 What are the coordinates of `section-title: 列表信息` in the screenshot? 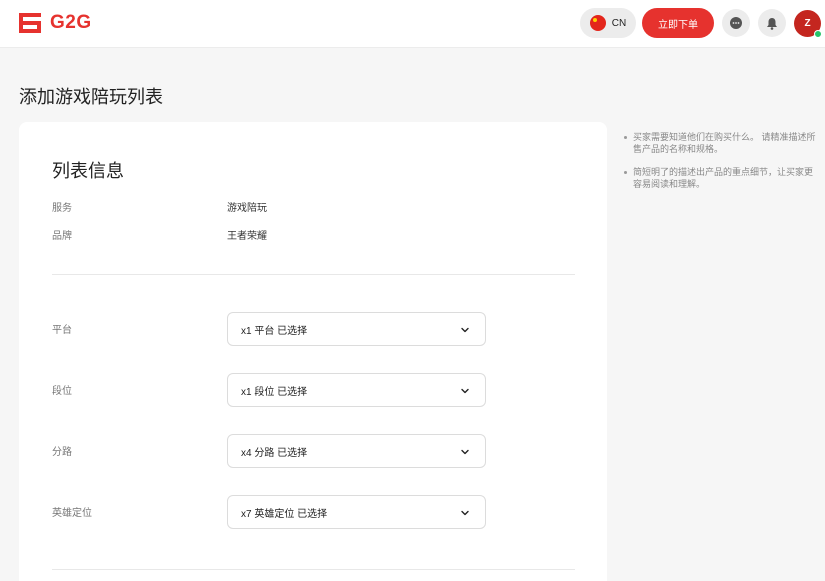 It's located at (88, 171).